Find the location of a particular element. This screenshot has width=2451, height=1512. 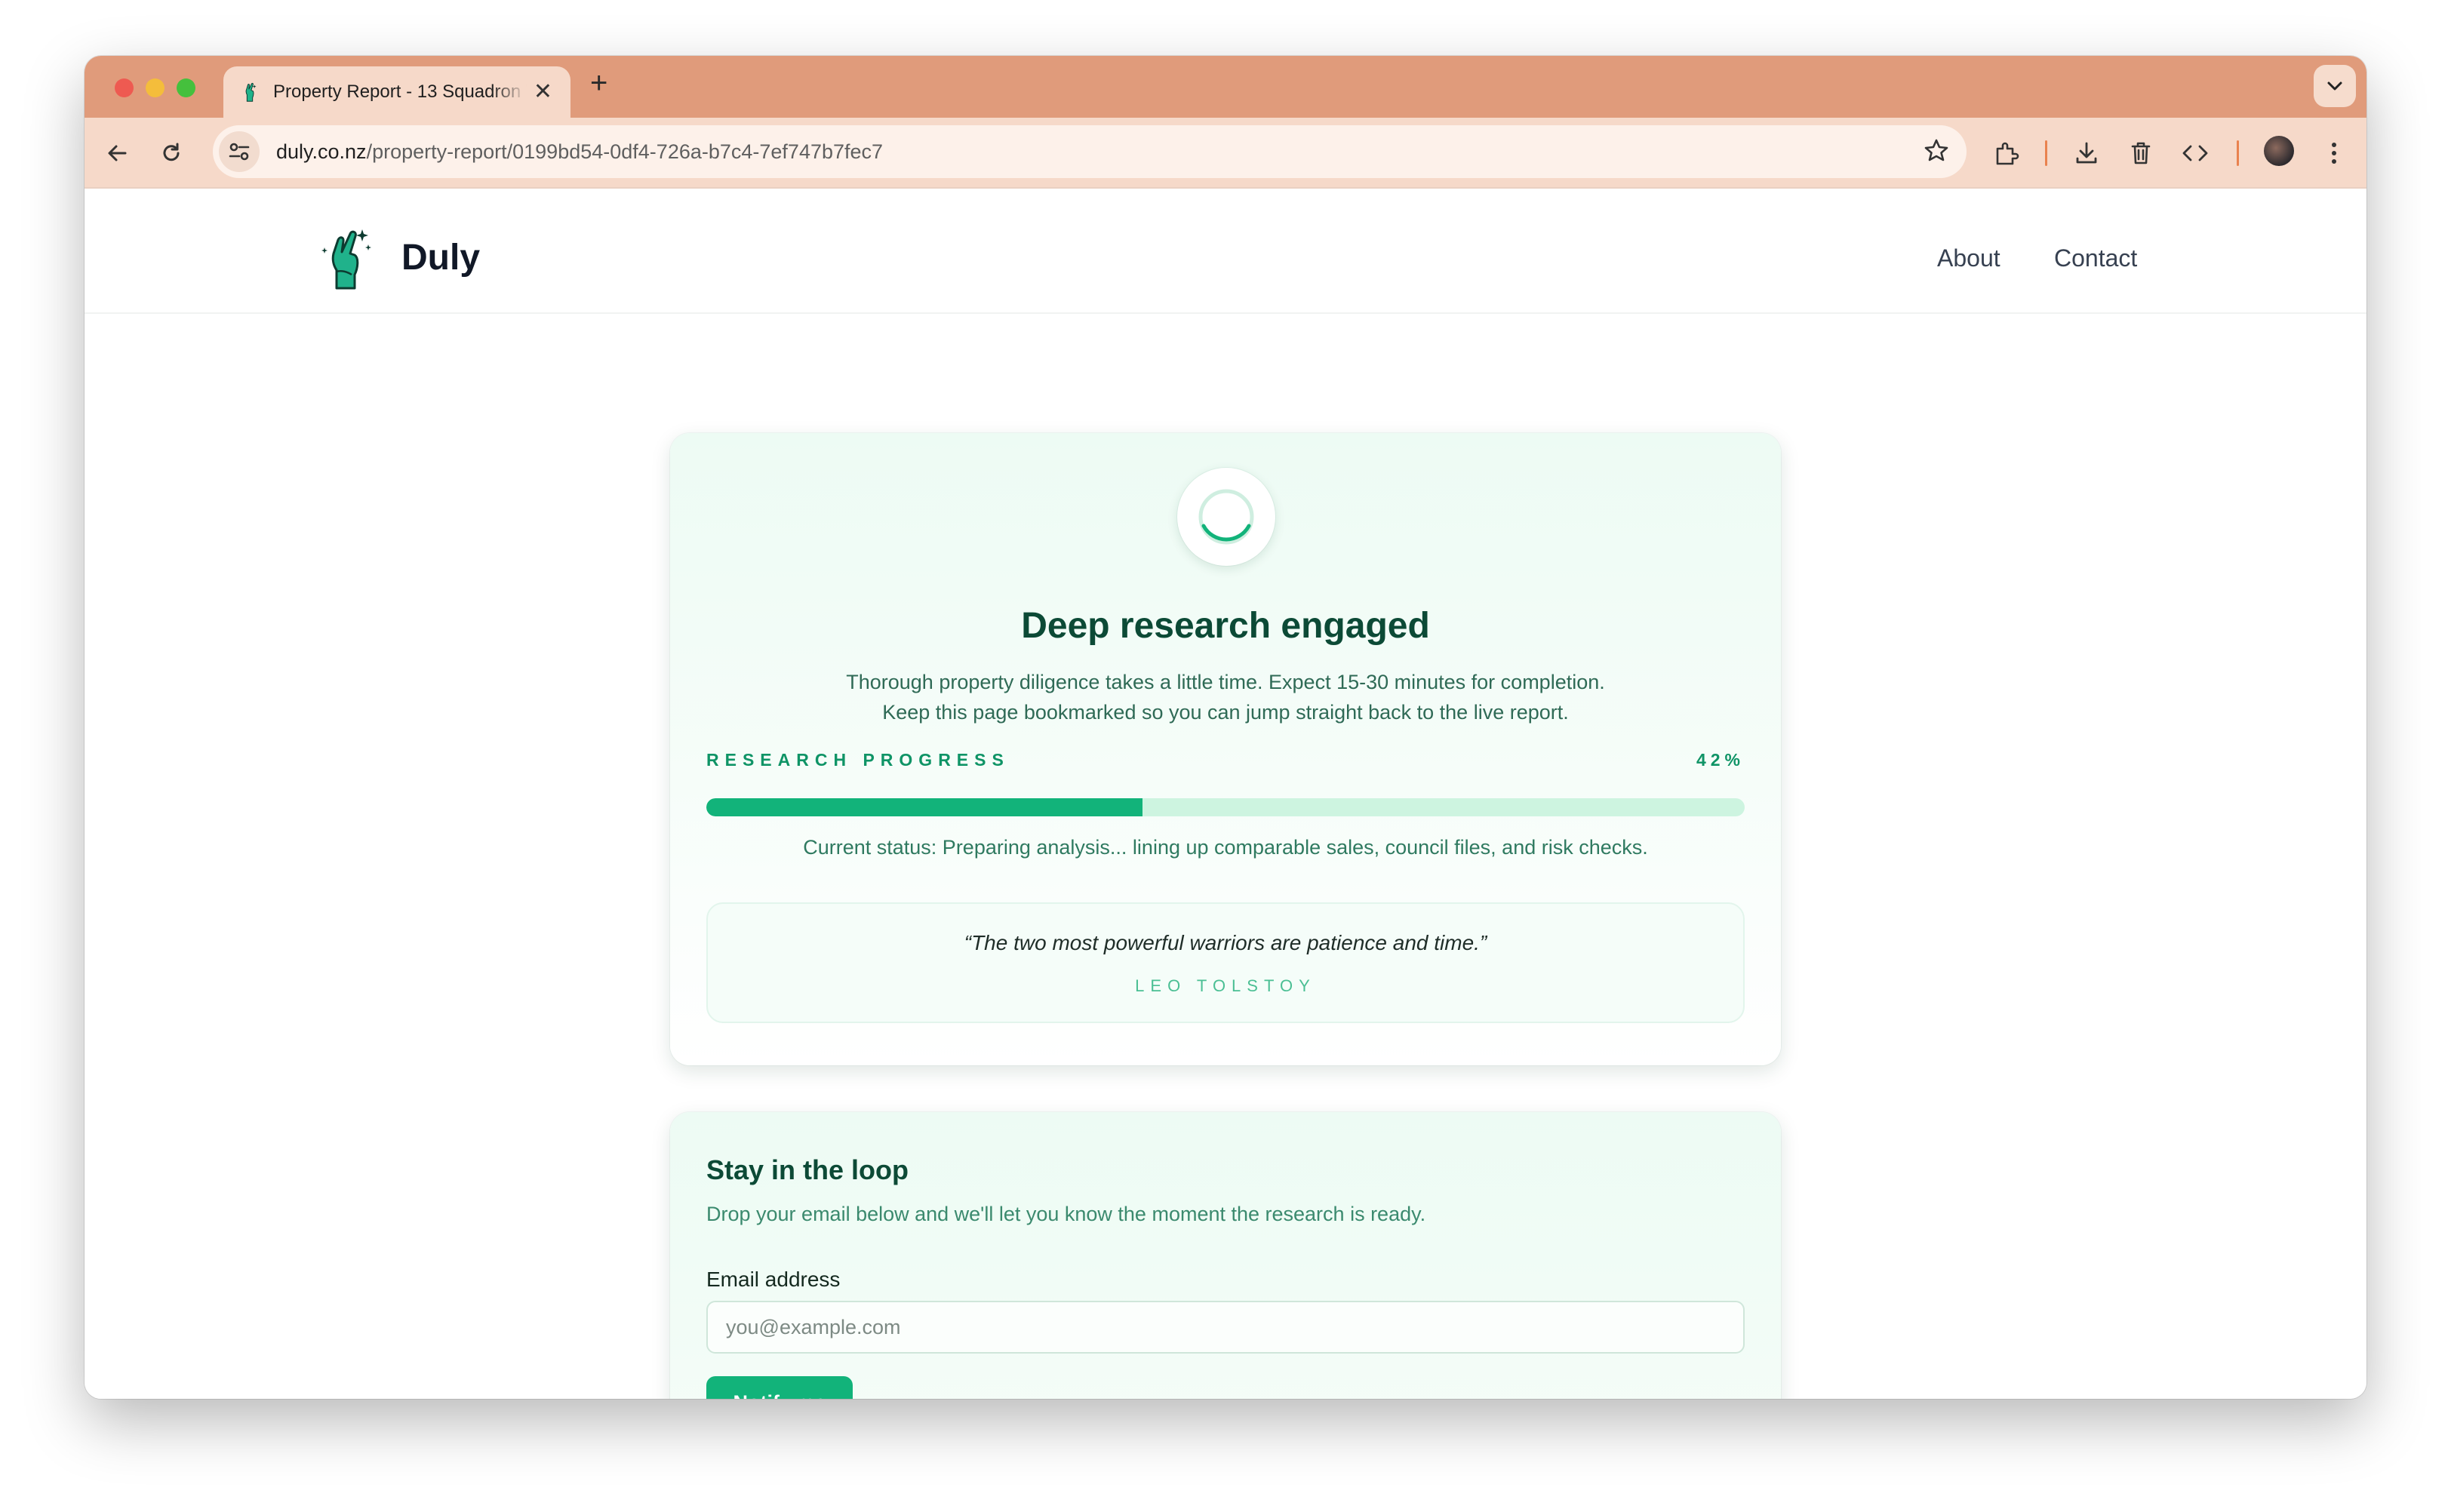

minimize-window-button is located at coordinates (155, 87).